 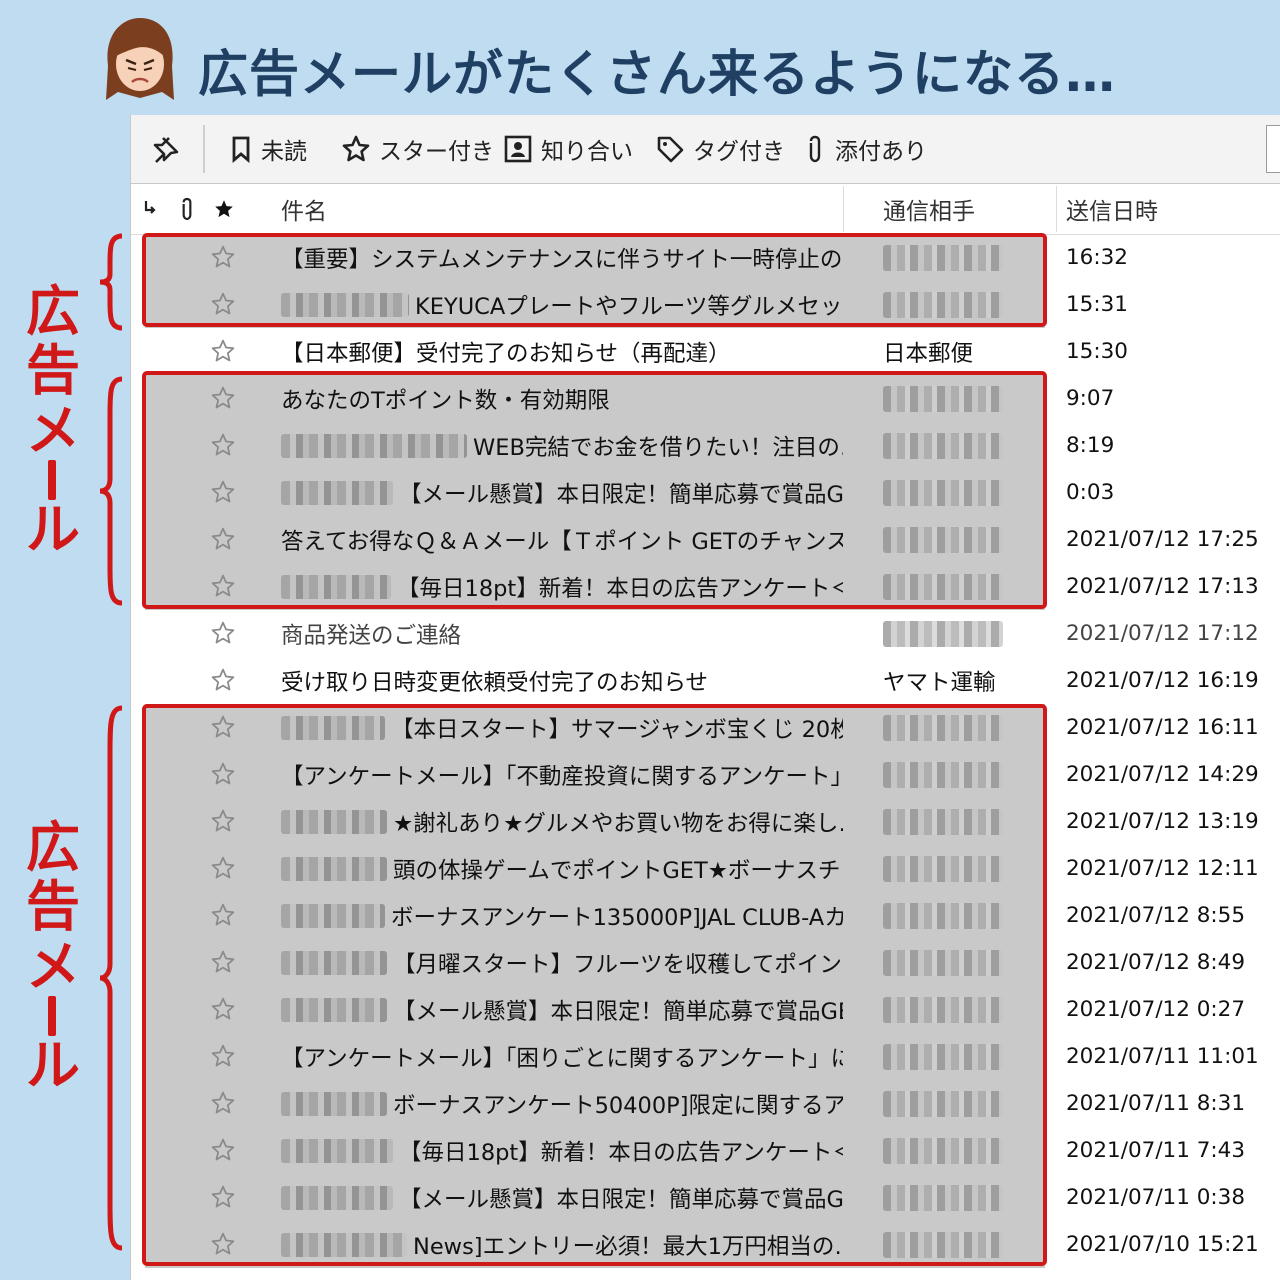 What do you see at coordinates (1273, 149) in the screenshot?
I see `quick-filter-search-input` at bounding box center [1273, 149].